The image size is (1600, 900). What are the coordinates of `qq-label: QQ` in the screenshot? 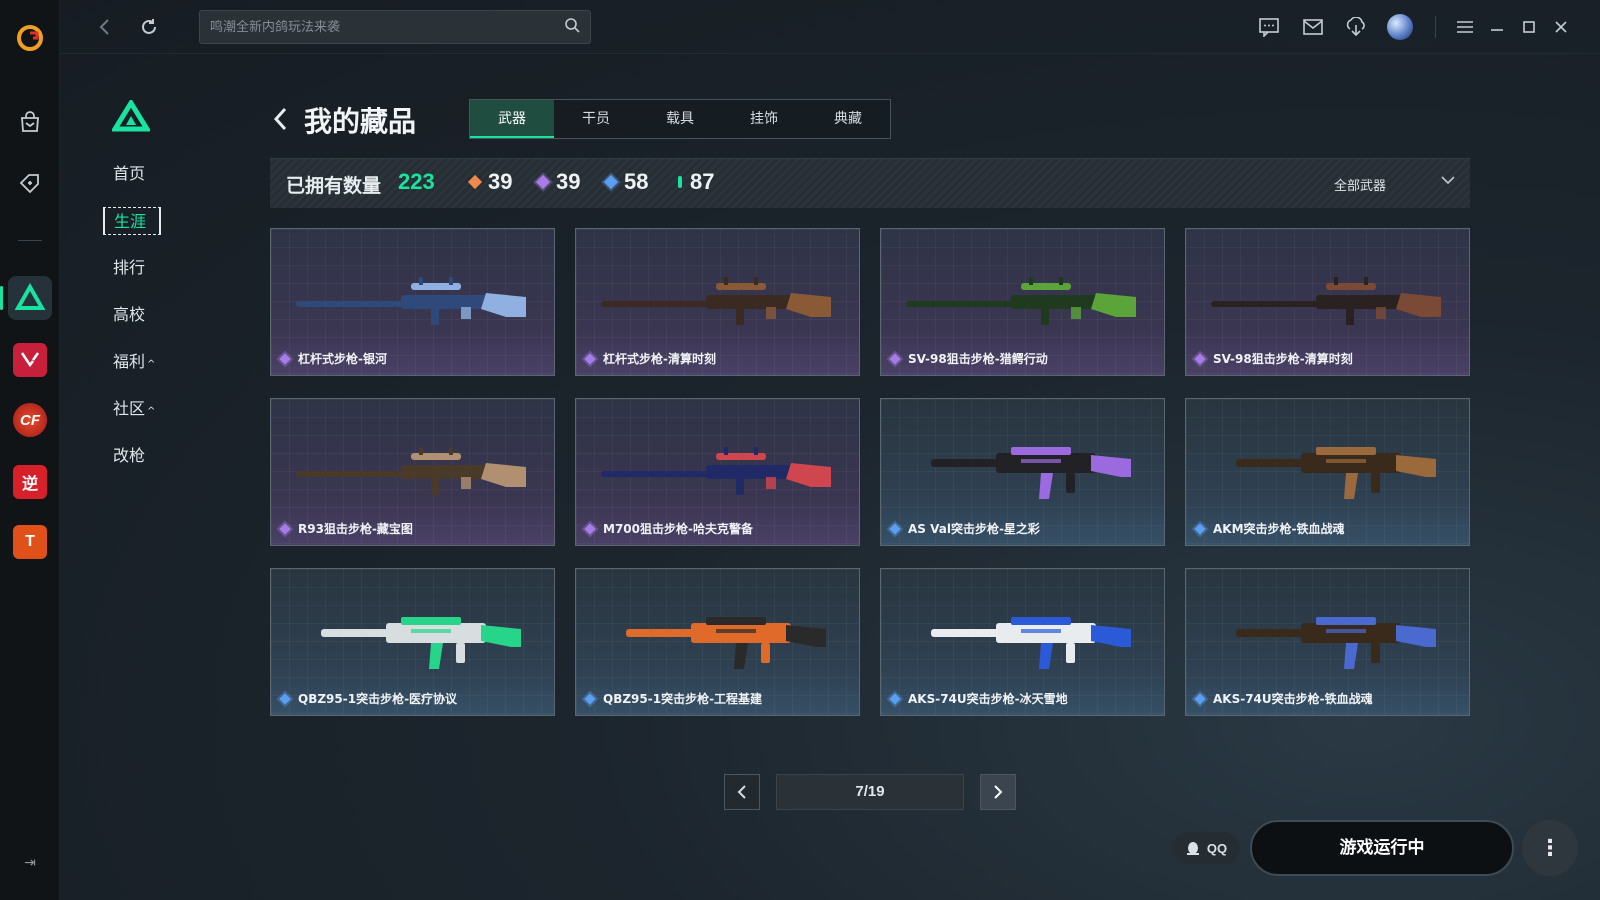 It's located at (1217, 848).